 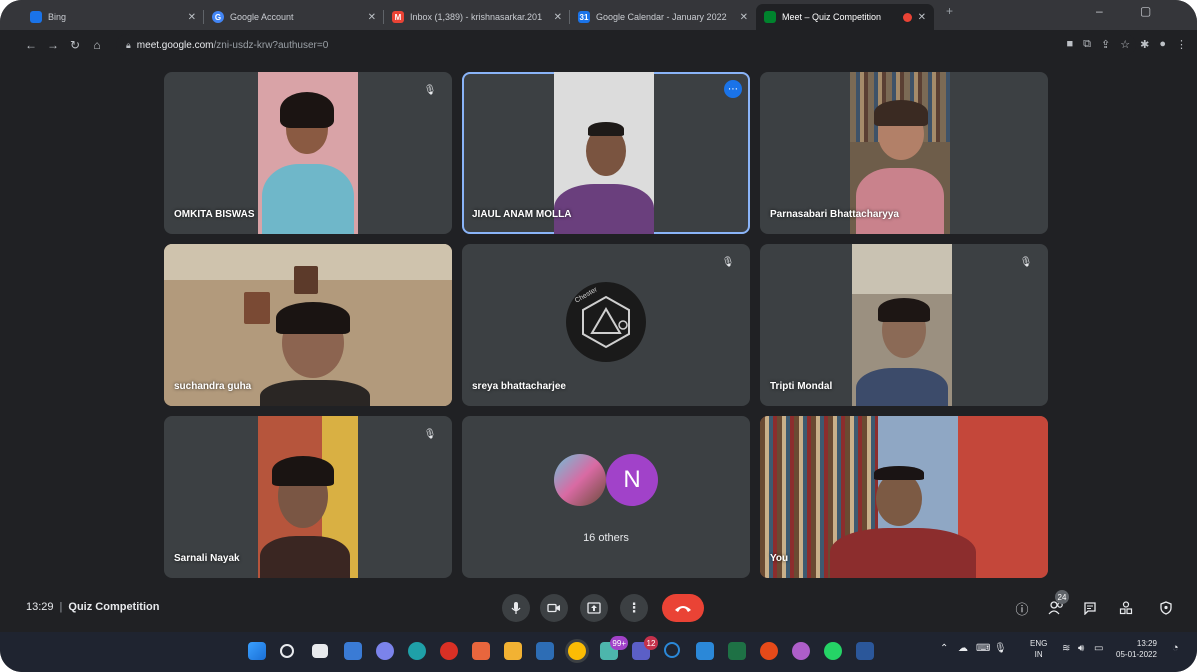 I want to click on app-icon, so click(x=801, y=651).